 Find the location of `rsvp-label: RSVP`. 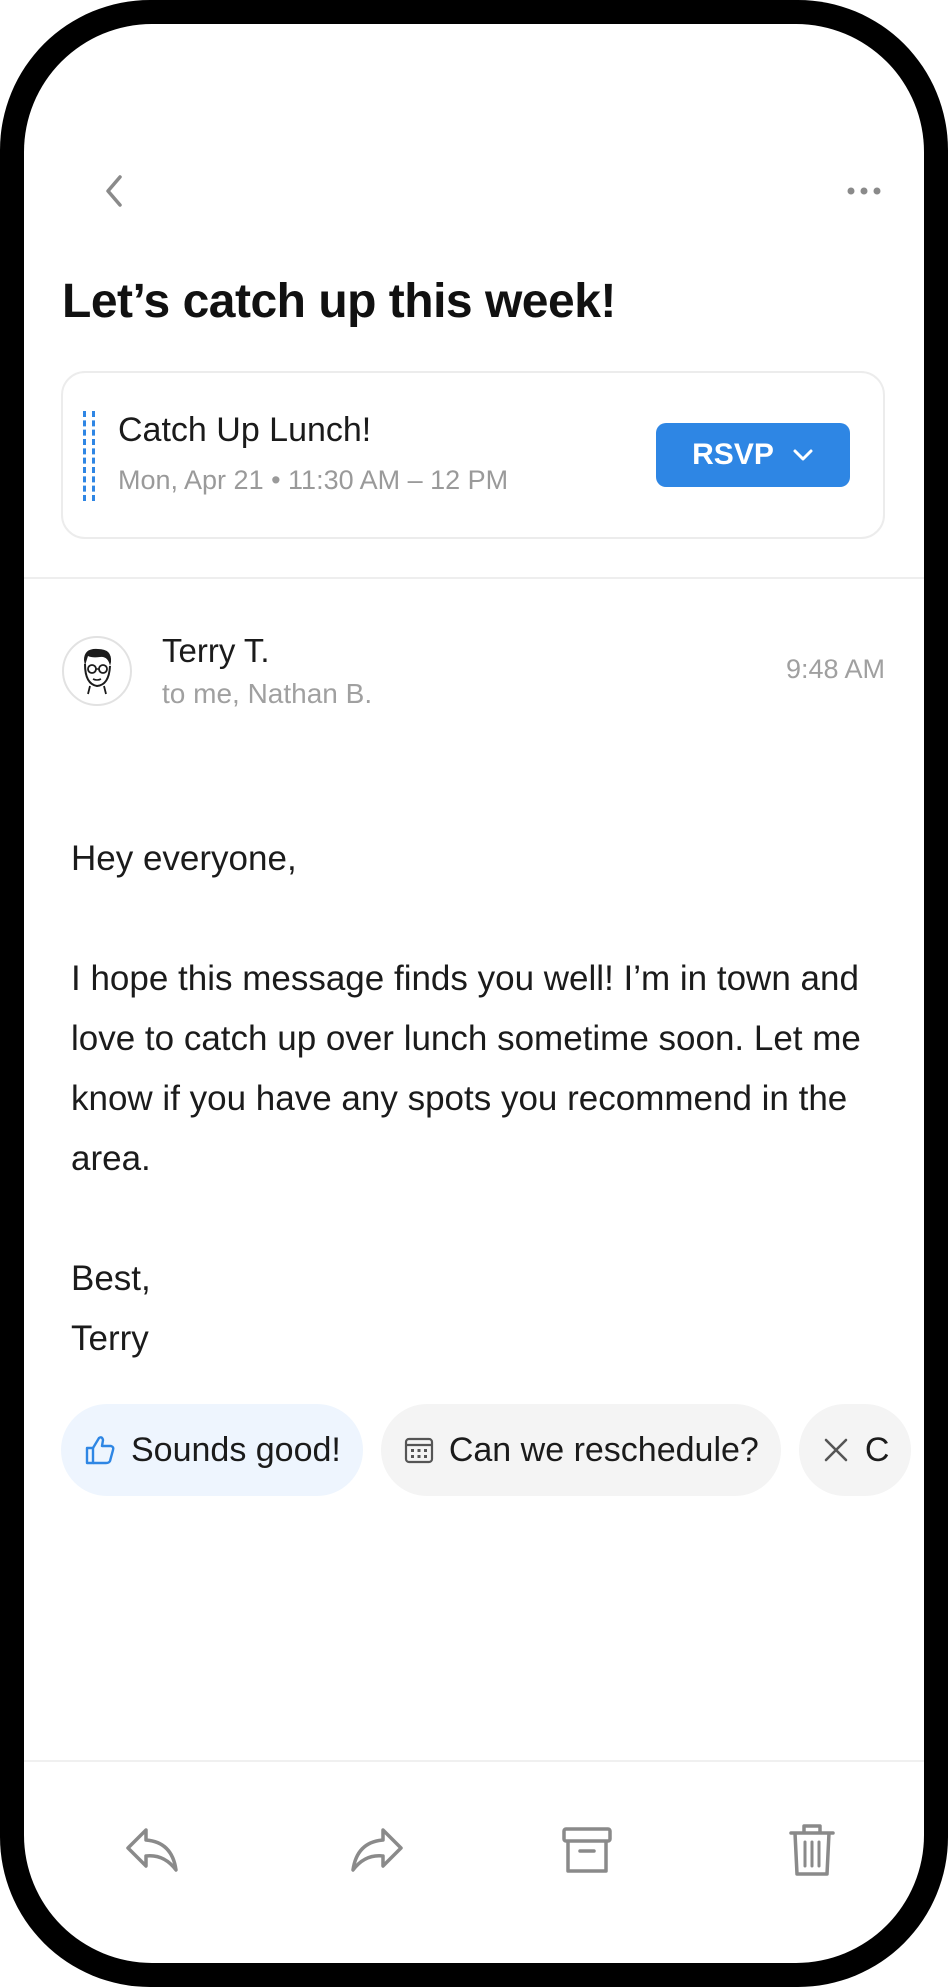

rsvp-label: RSVP is located at coordinates (733, 454).